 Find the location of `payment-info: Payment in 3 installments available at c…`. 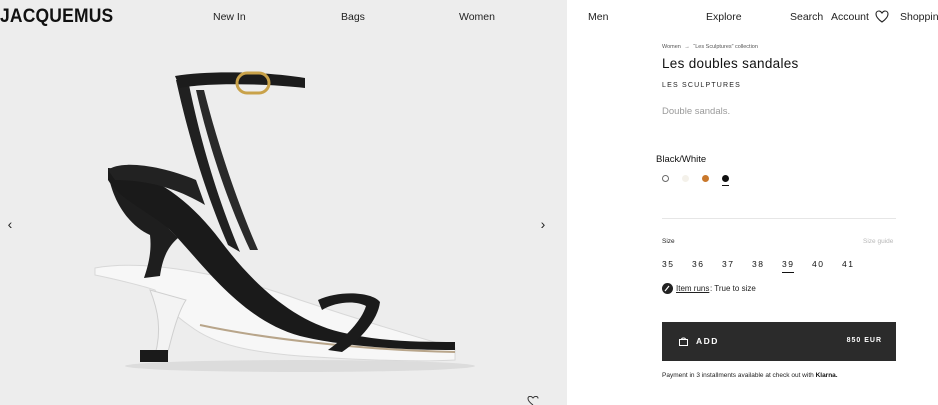

payment-info: Payment in 3 installments available at c… is located at coordinates (750, 375).